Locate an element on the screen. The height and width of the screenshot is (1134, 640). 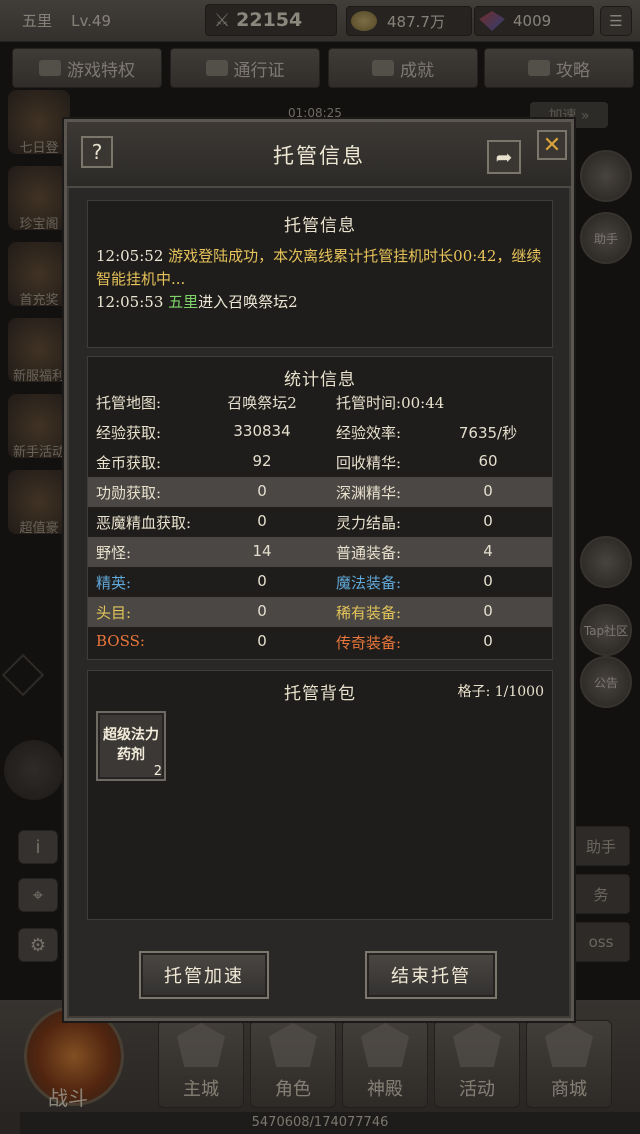
stats-row: 恶魔精血获取: 0 灵力结晶: 0 is located at coordinates (320, 522).